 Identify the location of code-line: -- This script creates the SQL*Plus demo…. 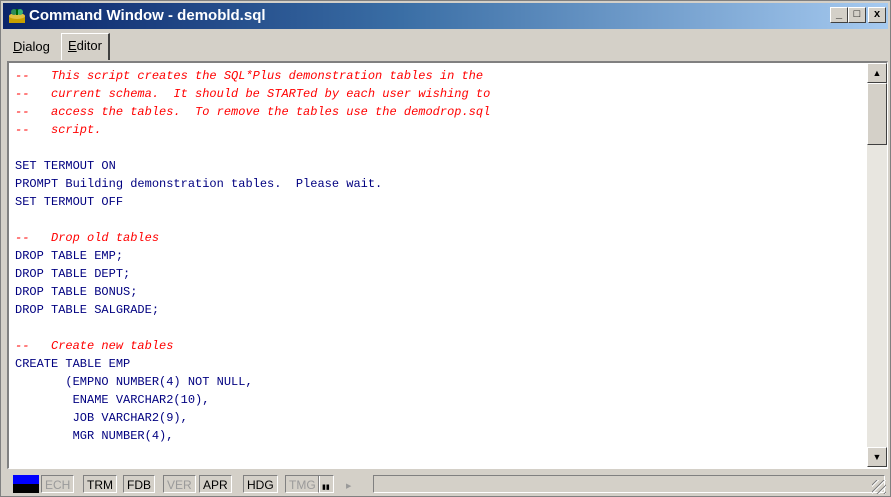
(249, 76).